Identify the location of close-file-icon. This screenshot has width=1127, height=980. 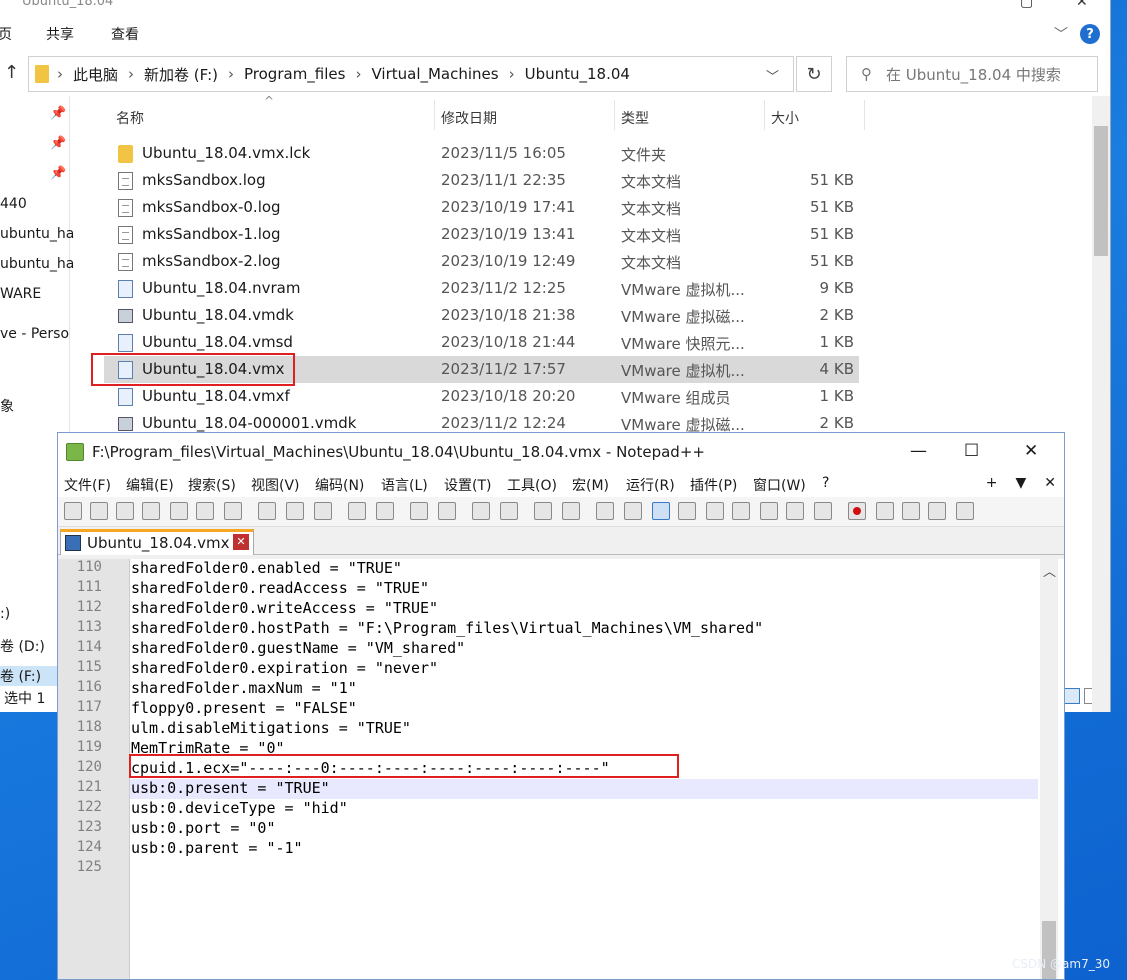
(179, 511).